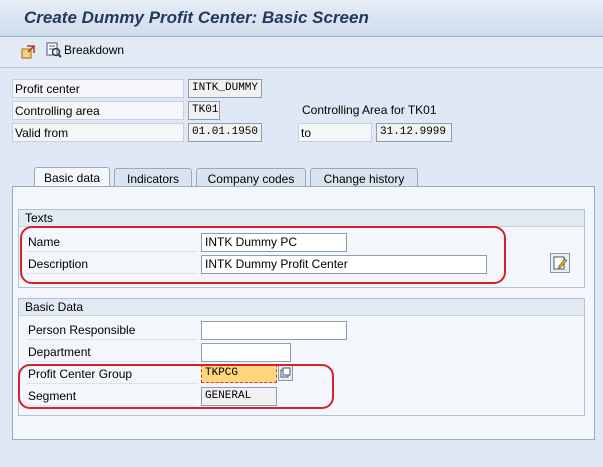 The image size is (603, 467). What do you see at coordinates (225, 132) in the screenshot?
I see `valid-from-field: 01.01.1950` at bounding box center [225, 132].